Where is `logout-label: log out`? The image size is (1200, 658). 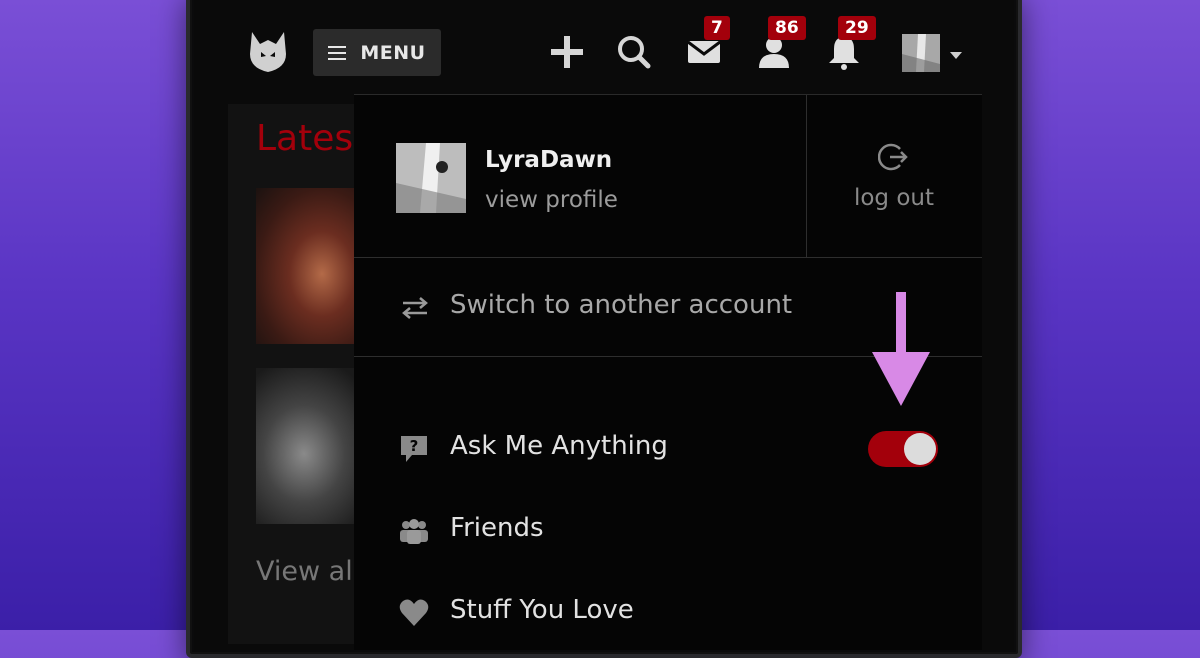
logout-label: log out is located at coordinates (894, 198).